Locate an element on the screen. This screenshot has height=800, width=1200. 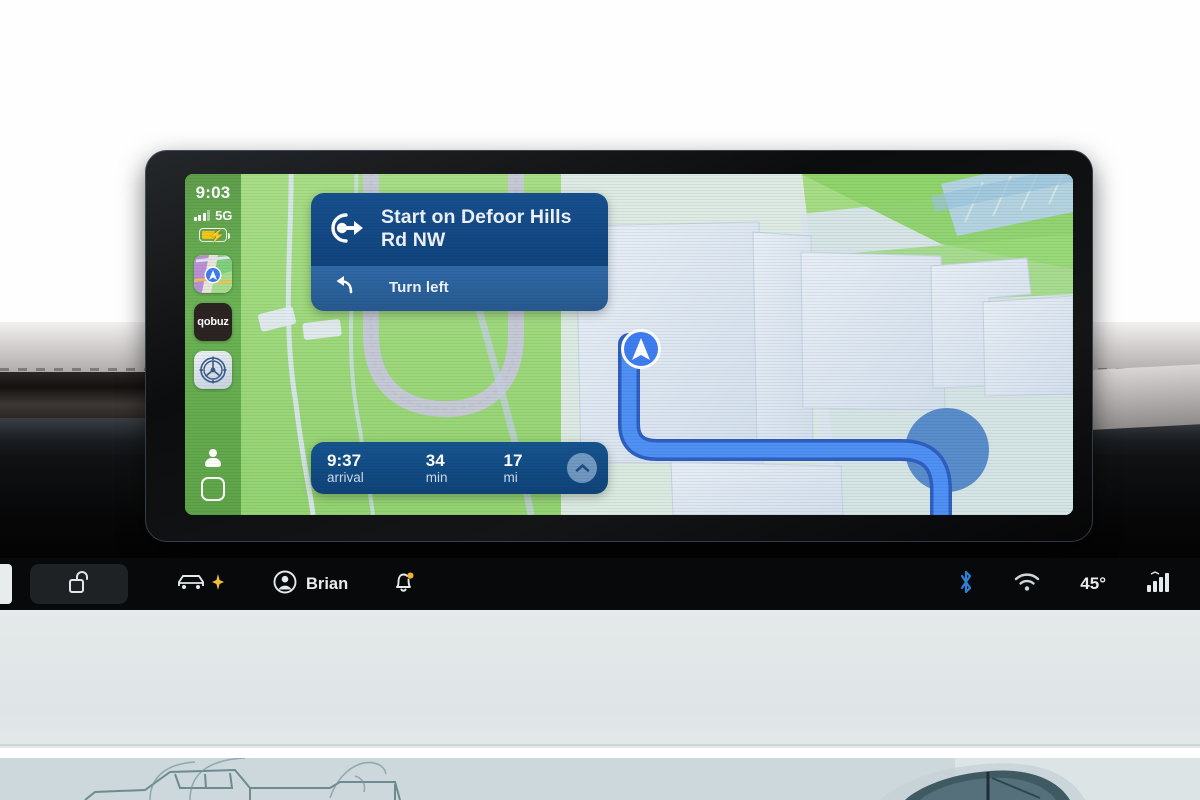
vehicle-illustration-strip is located at coordinates (600, 779).